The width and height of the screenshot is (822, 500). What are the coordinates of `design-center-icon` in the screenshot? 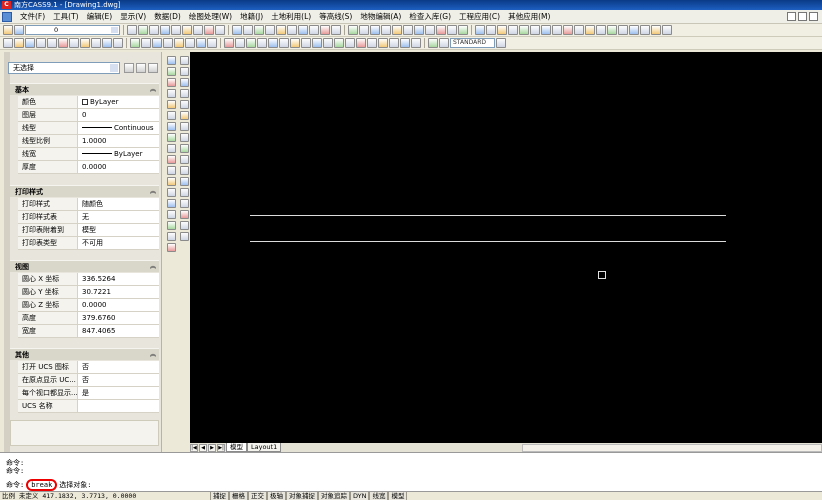 It's located at (190, 43).